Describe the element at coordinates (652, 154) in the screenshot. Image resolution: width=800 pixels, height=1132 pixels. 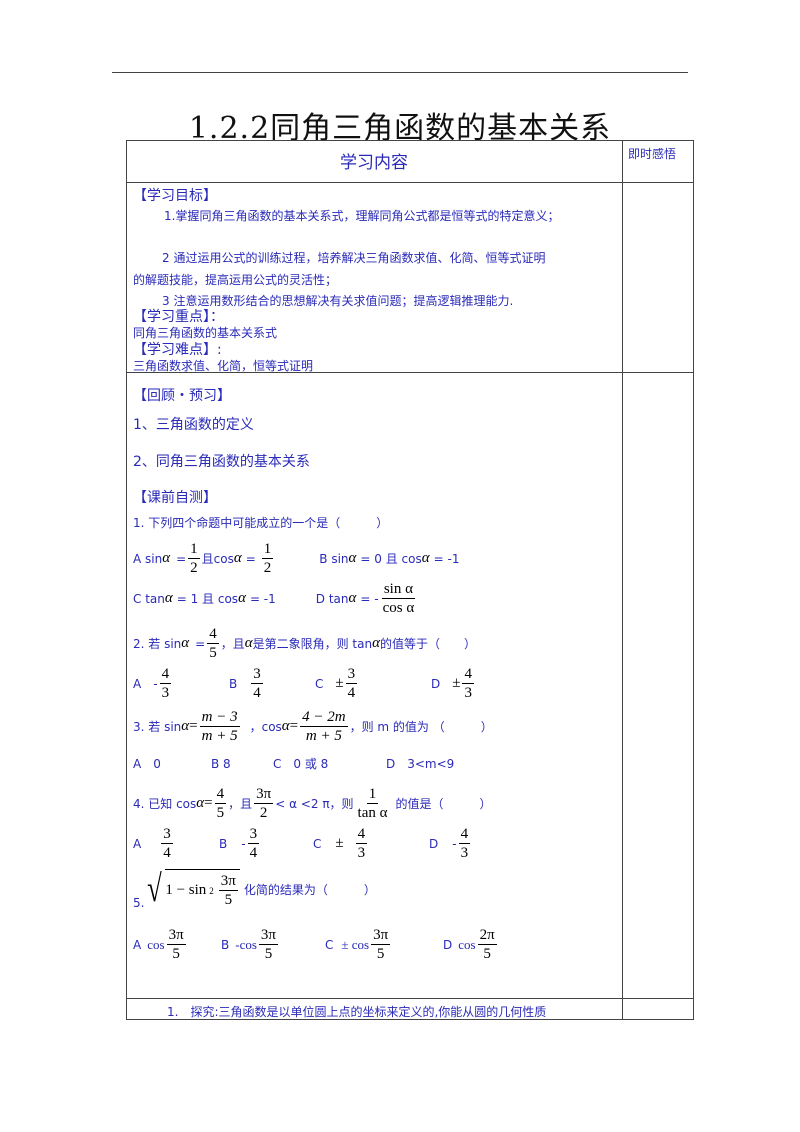
I see `column-header-notes: 即时感悟` at that location.